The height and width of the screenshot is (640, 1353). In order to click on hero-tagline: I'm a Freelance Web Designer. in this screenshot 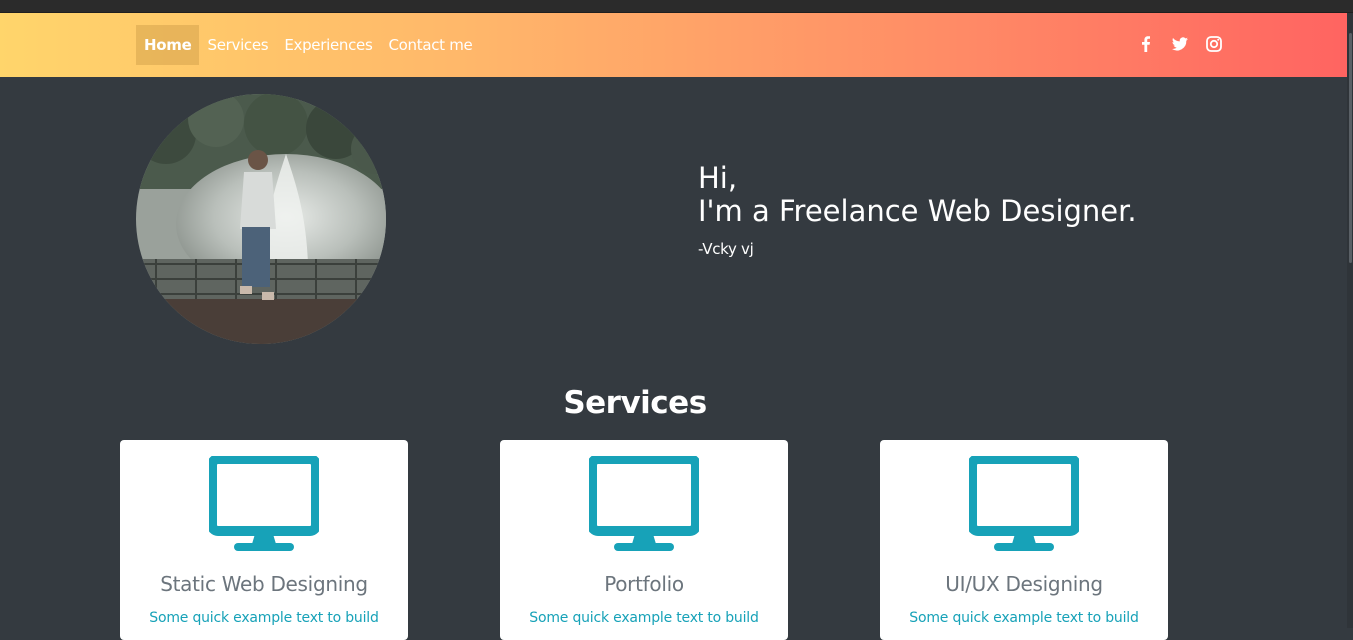, I will do `click(917, 211)`.